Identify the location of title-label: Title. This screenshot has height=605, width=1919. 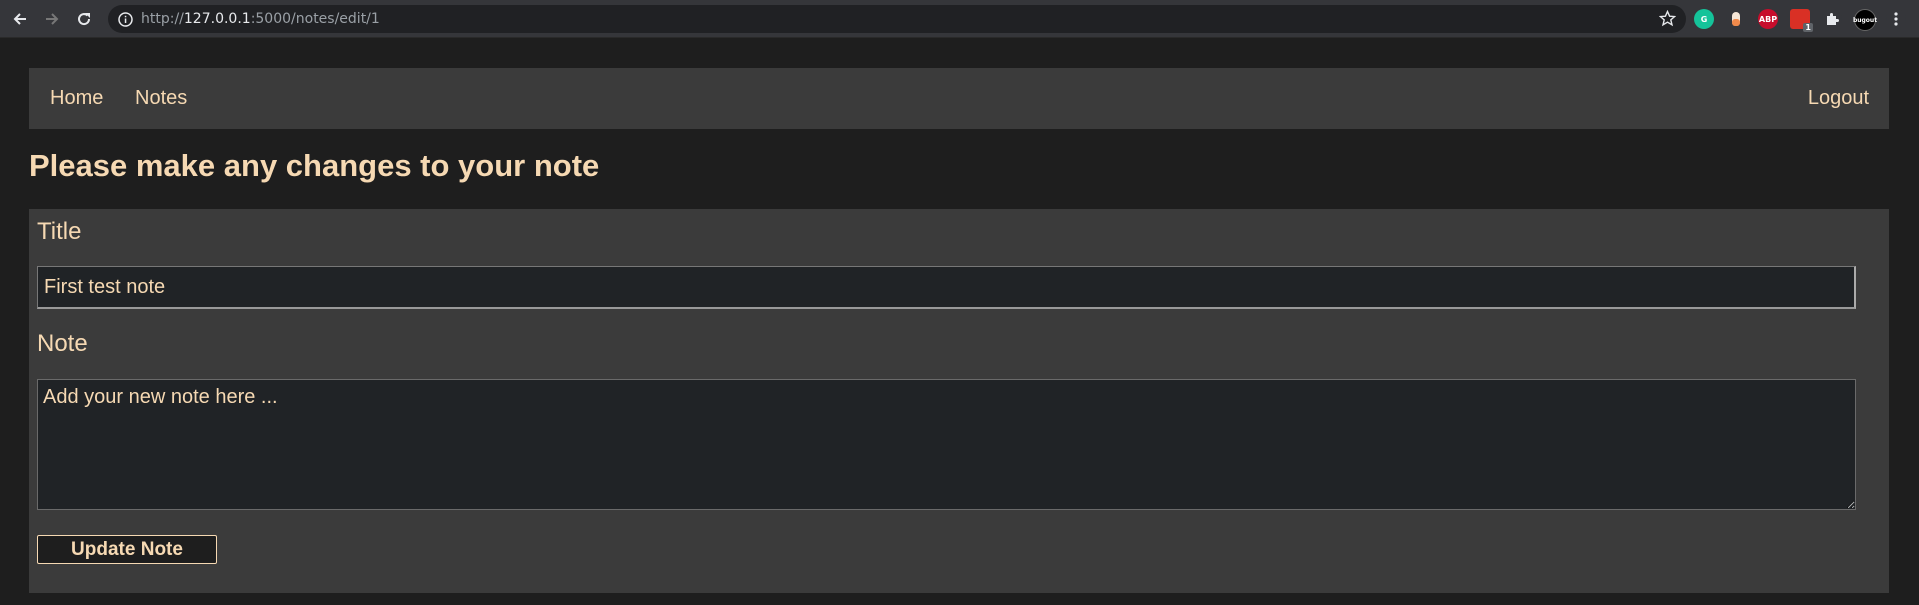
(59, 231).